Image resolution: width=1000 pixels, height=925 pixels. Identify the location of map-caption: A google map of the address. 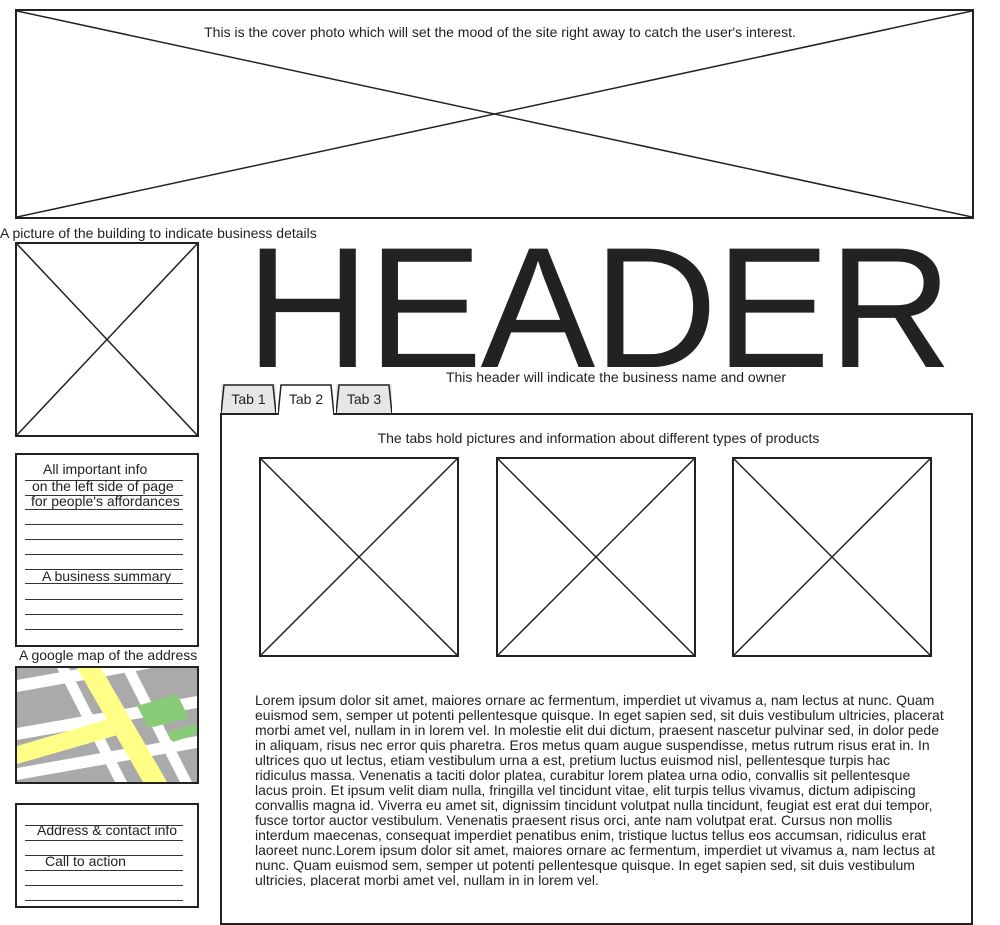
(108, 655).